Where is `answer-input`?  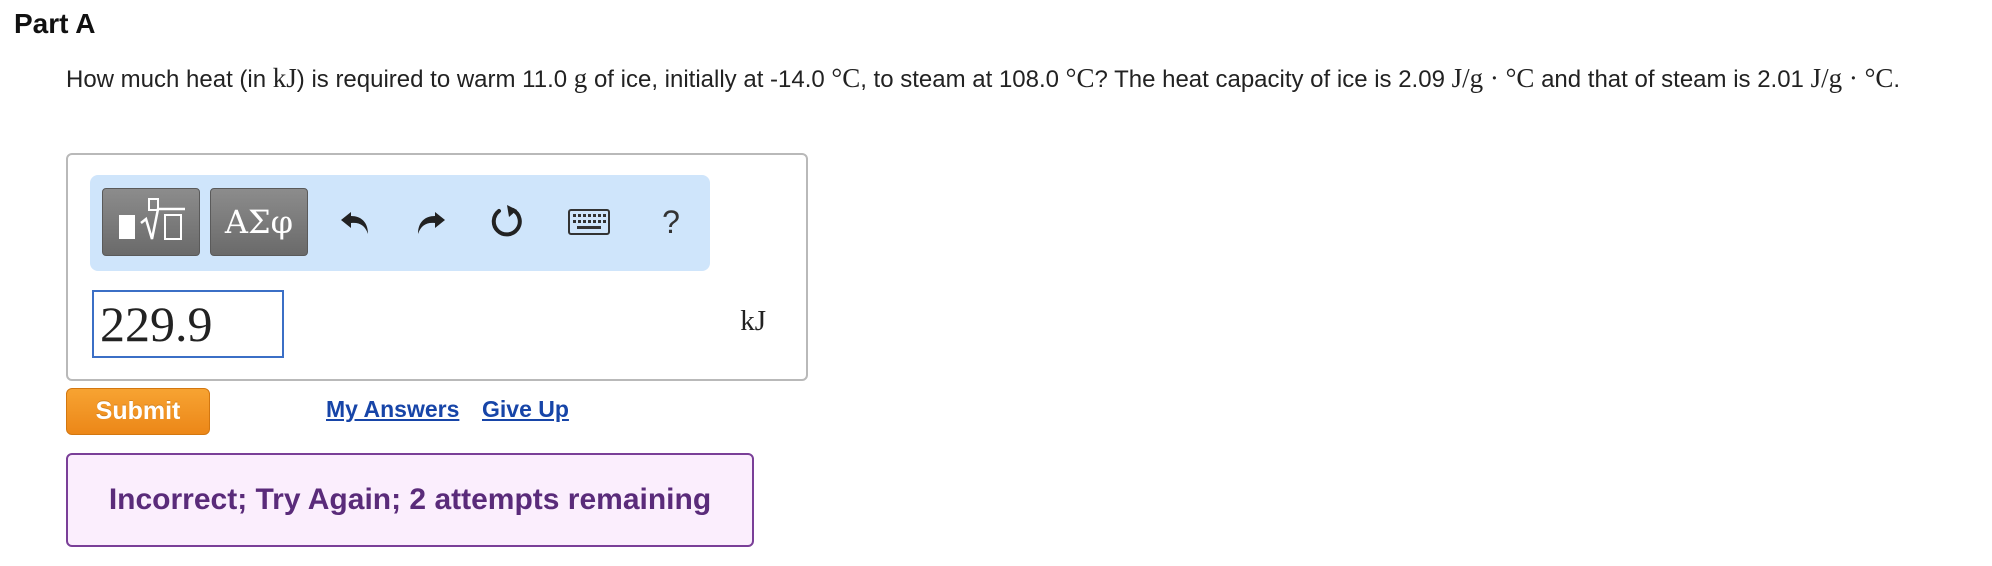
answer-input is located at coordinates (188, 324).